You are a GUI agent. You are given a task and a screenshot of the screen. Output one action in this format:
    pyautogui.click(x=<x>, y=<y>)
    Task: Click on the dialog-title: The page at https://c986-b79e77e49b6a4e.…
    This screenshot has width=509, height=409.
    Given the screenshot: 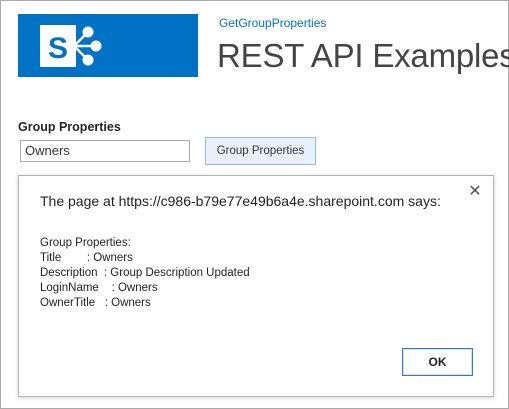 What is the action you would take?
    pyautogui.click(x=240, y=201)
    